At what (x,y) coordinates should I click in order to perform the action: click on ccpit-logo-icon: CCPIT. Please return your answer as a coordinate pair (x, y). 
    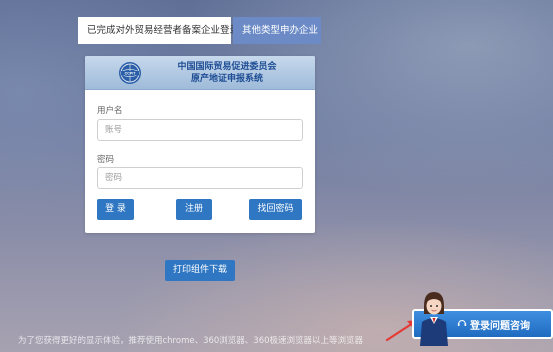
    Looking at the image, I should click on (130, 73).